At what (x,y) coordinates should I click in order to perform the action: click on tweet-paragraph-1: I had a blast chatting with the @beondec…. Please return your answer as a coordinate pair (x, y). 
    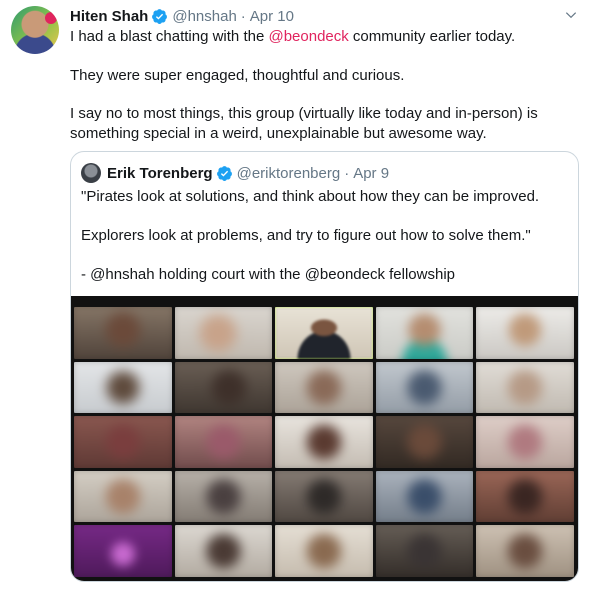
    Looking at the image, I should click on (293, 36).